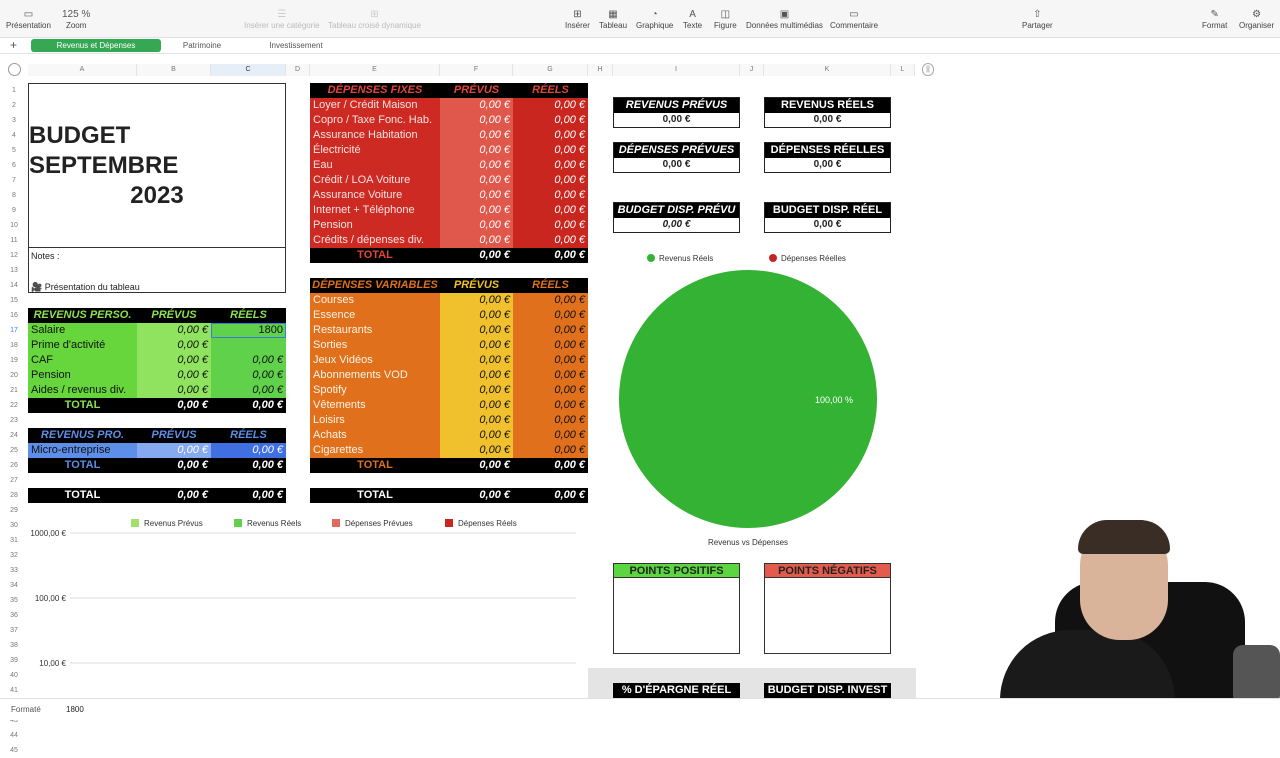 The height and width of the screenshot is (758, 1280). Describe the element at coordinates (14, 375) in the screenshot. I see `row-header: 20` at that location.